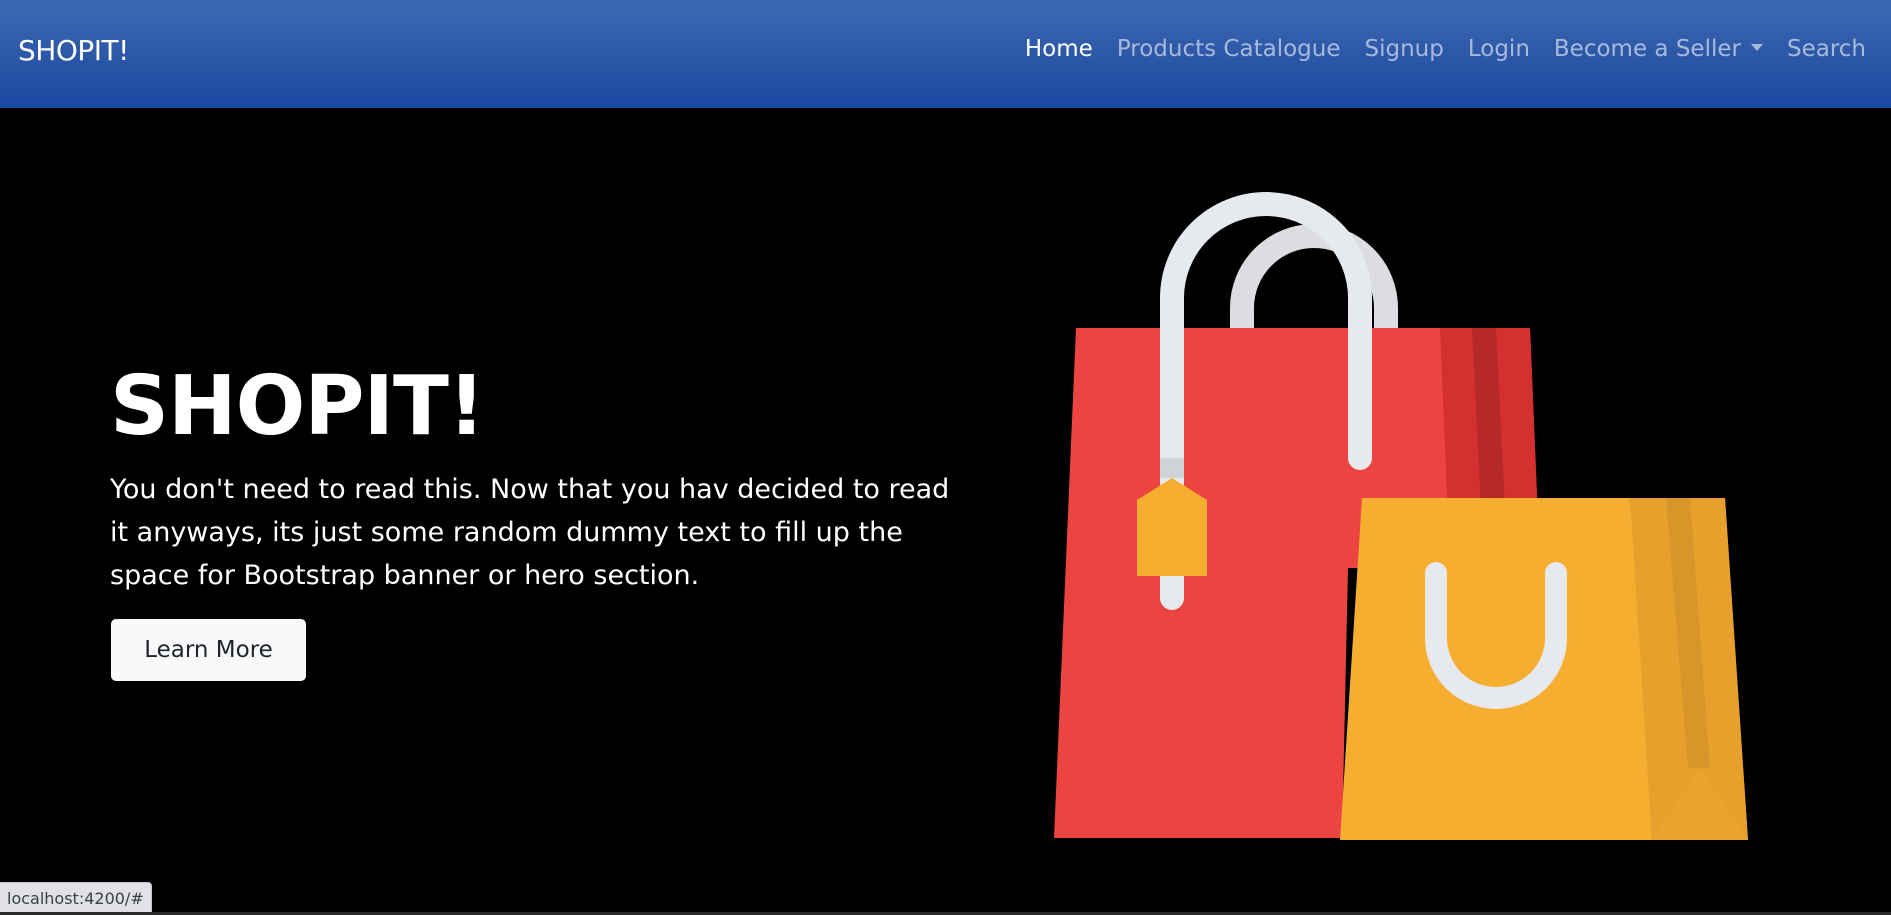  I want to click on nav-link-products-catalogue: Products Catalogue, so click(1229, 49).